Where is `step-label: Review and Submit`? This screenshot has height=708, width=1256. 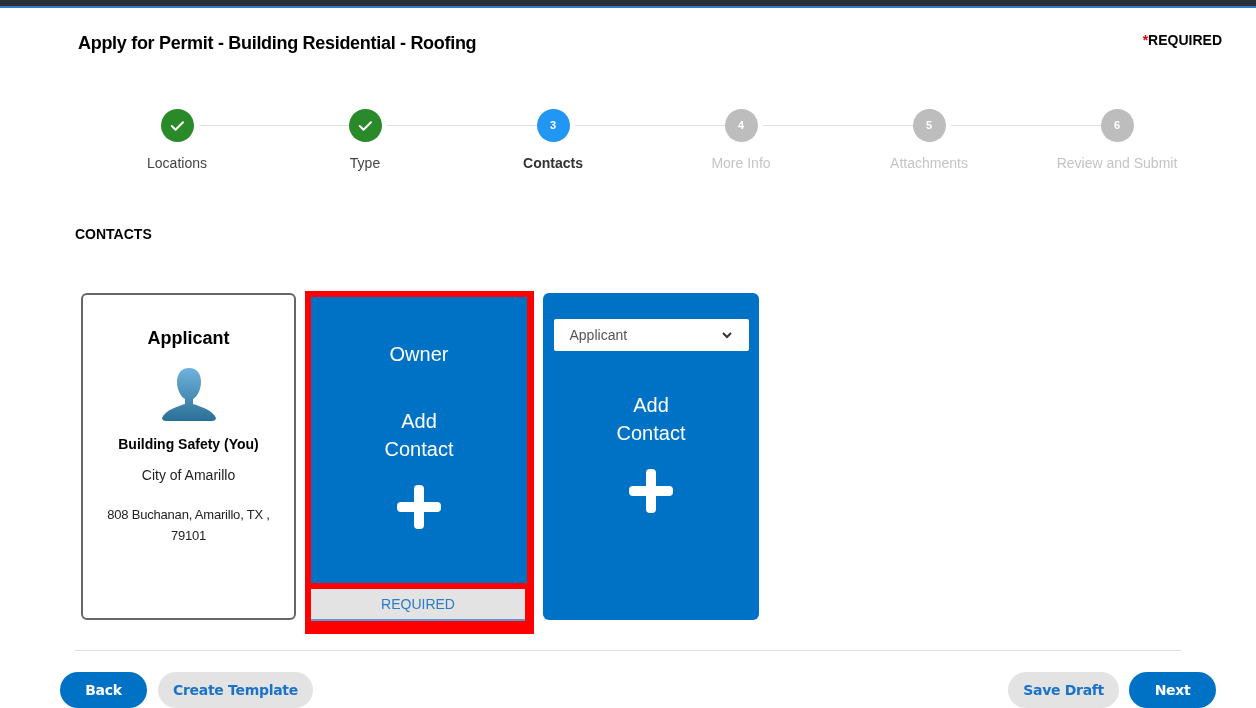 step-label: Review and Submit is located at coordinates (1117, 163).